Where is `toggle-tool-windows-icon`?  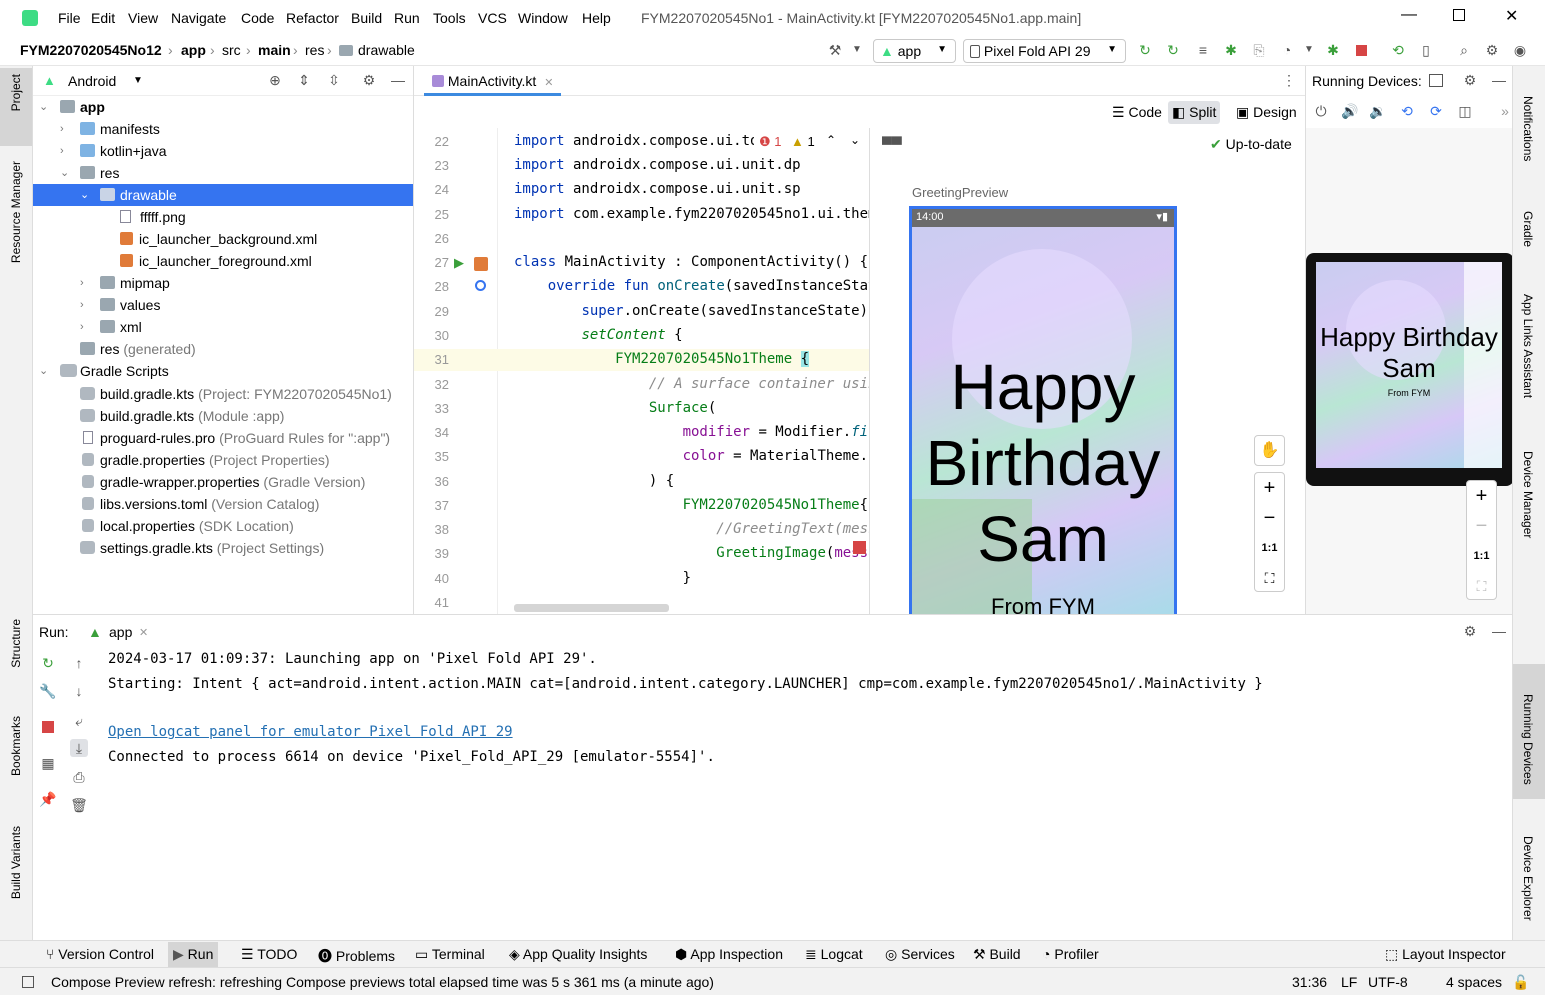
toggle-tool-windows-icon is located at coordinates (28, 982).